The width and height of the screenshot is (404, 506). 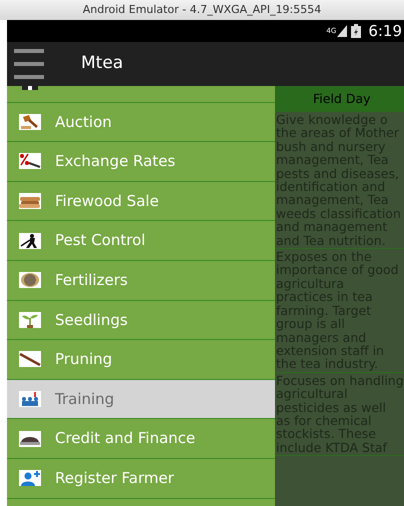 I want to click on drawer-item: Training, so click(x=141, y=400).